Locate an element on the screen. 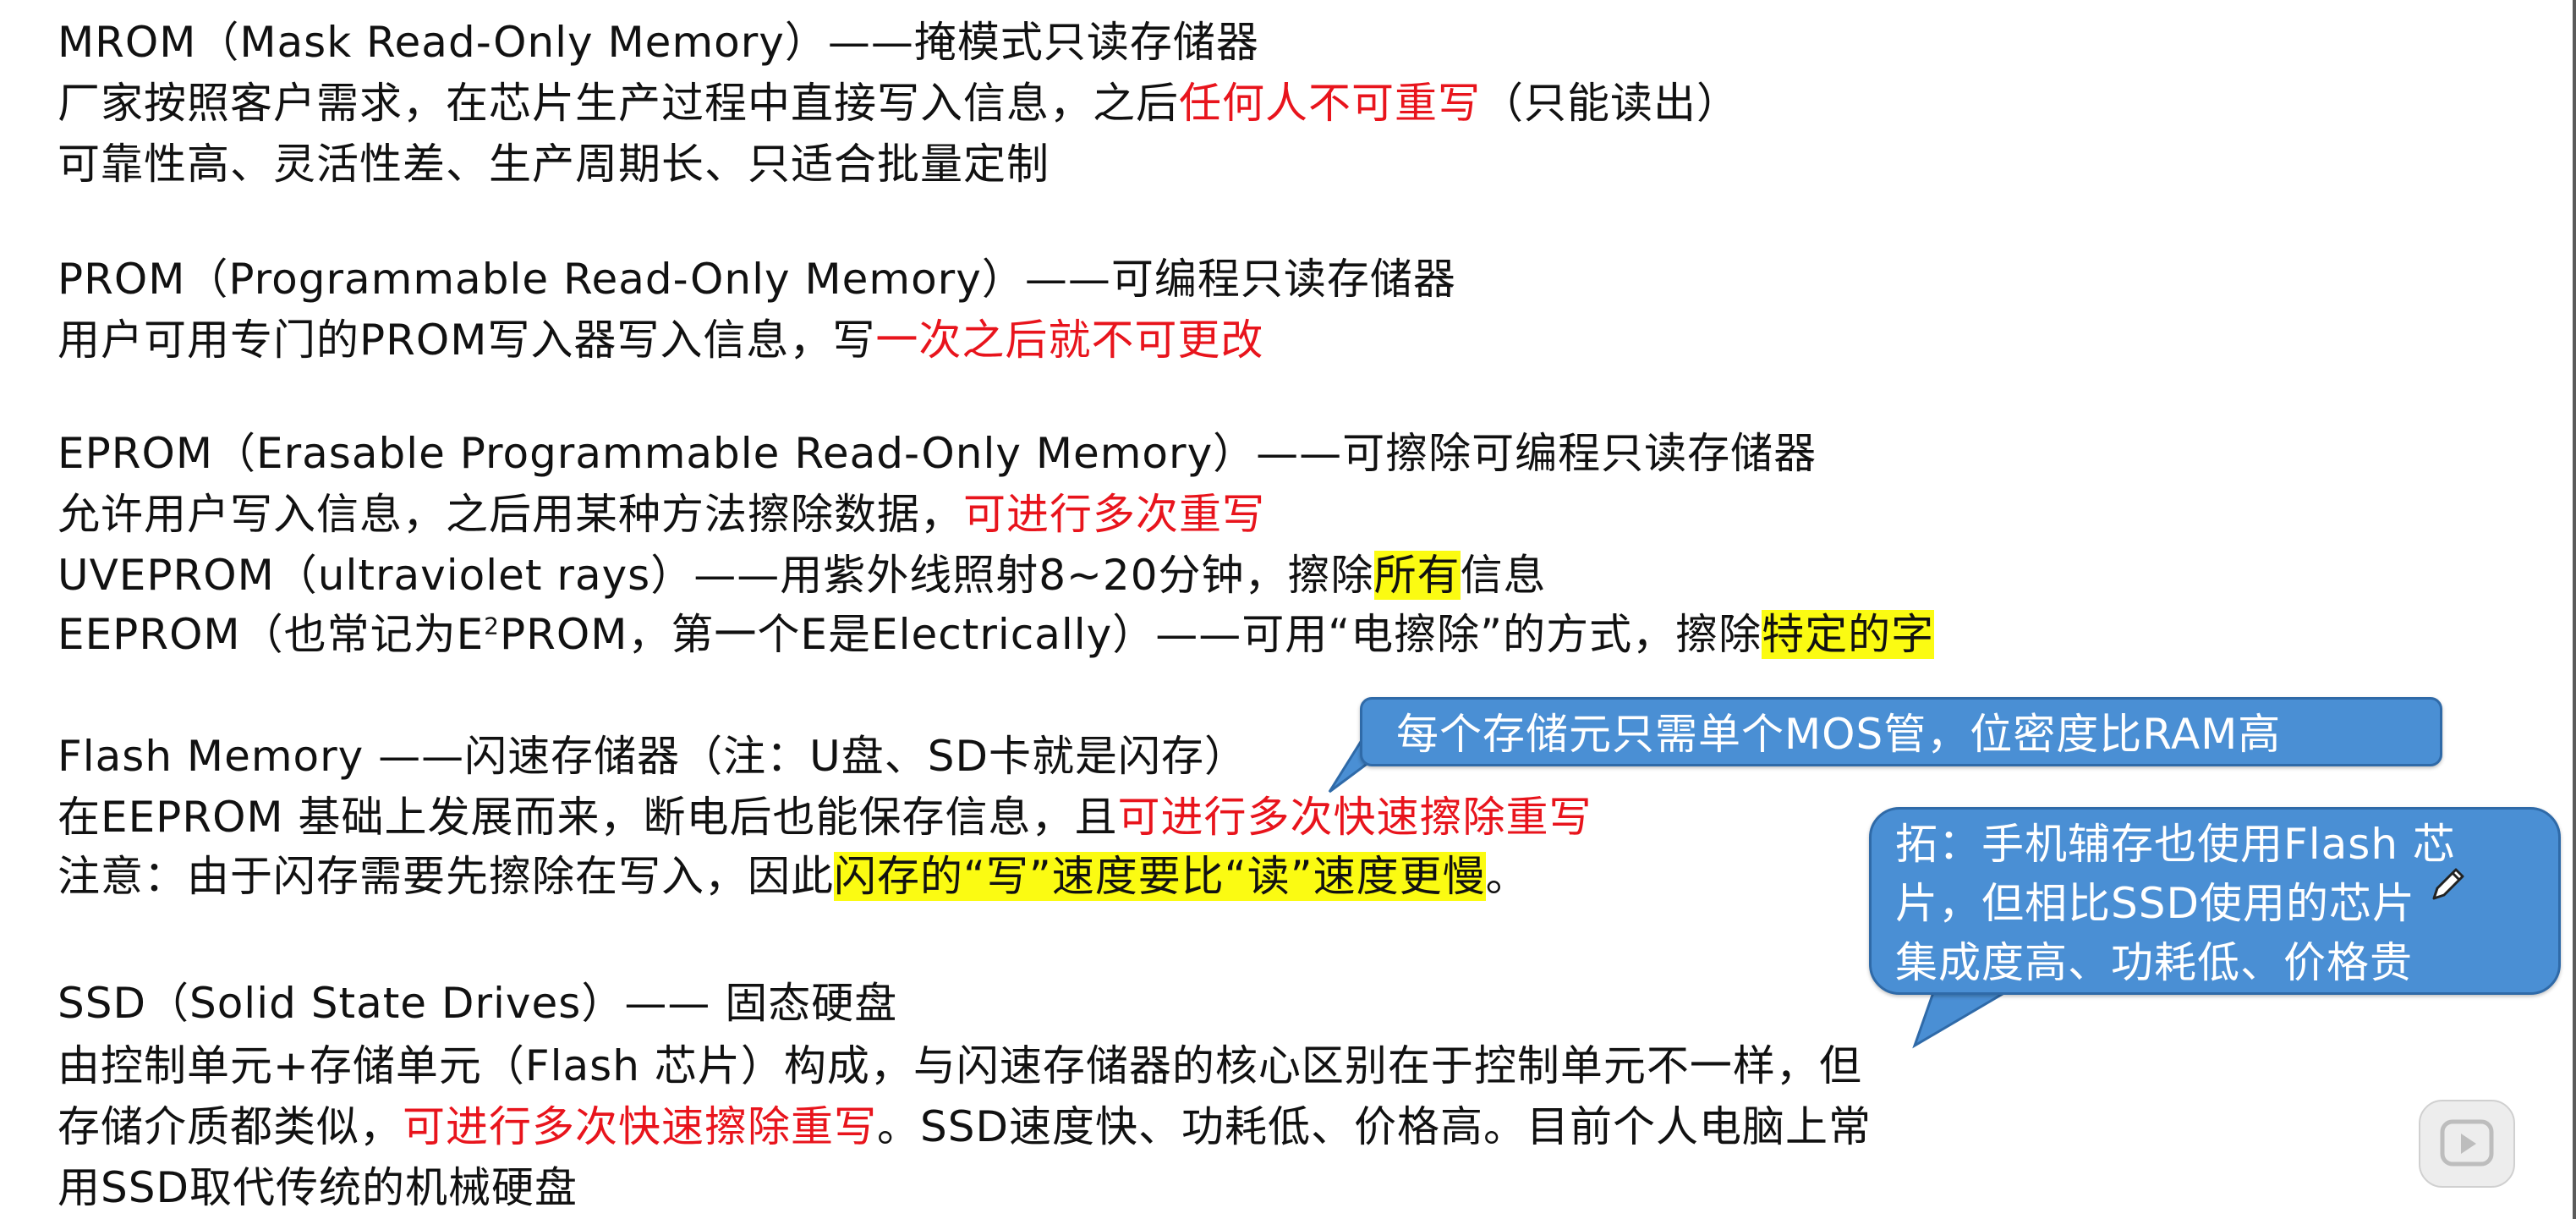  ssd-heading: SSD（Solid State Drives）—— 固态硬盘 is located at coordinates (478, 1003).